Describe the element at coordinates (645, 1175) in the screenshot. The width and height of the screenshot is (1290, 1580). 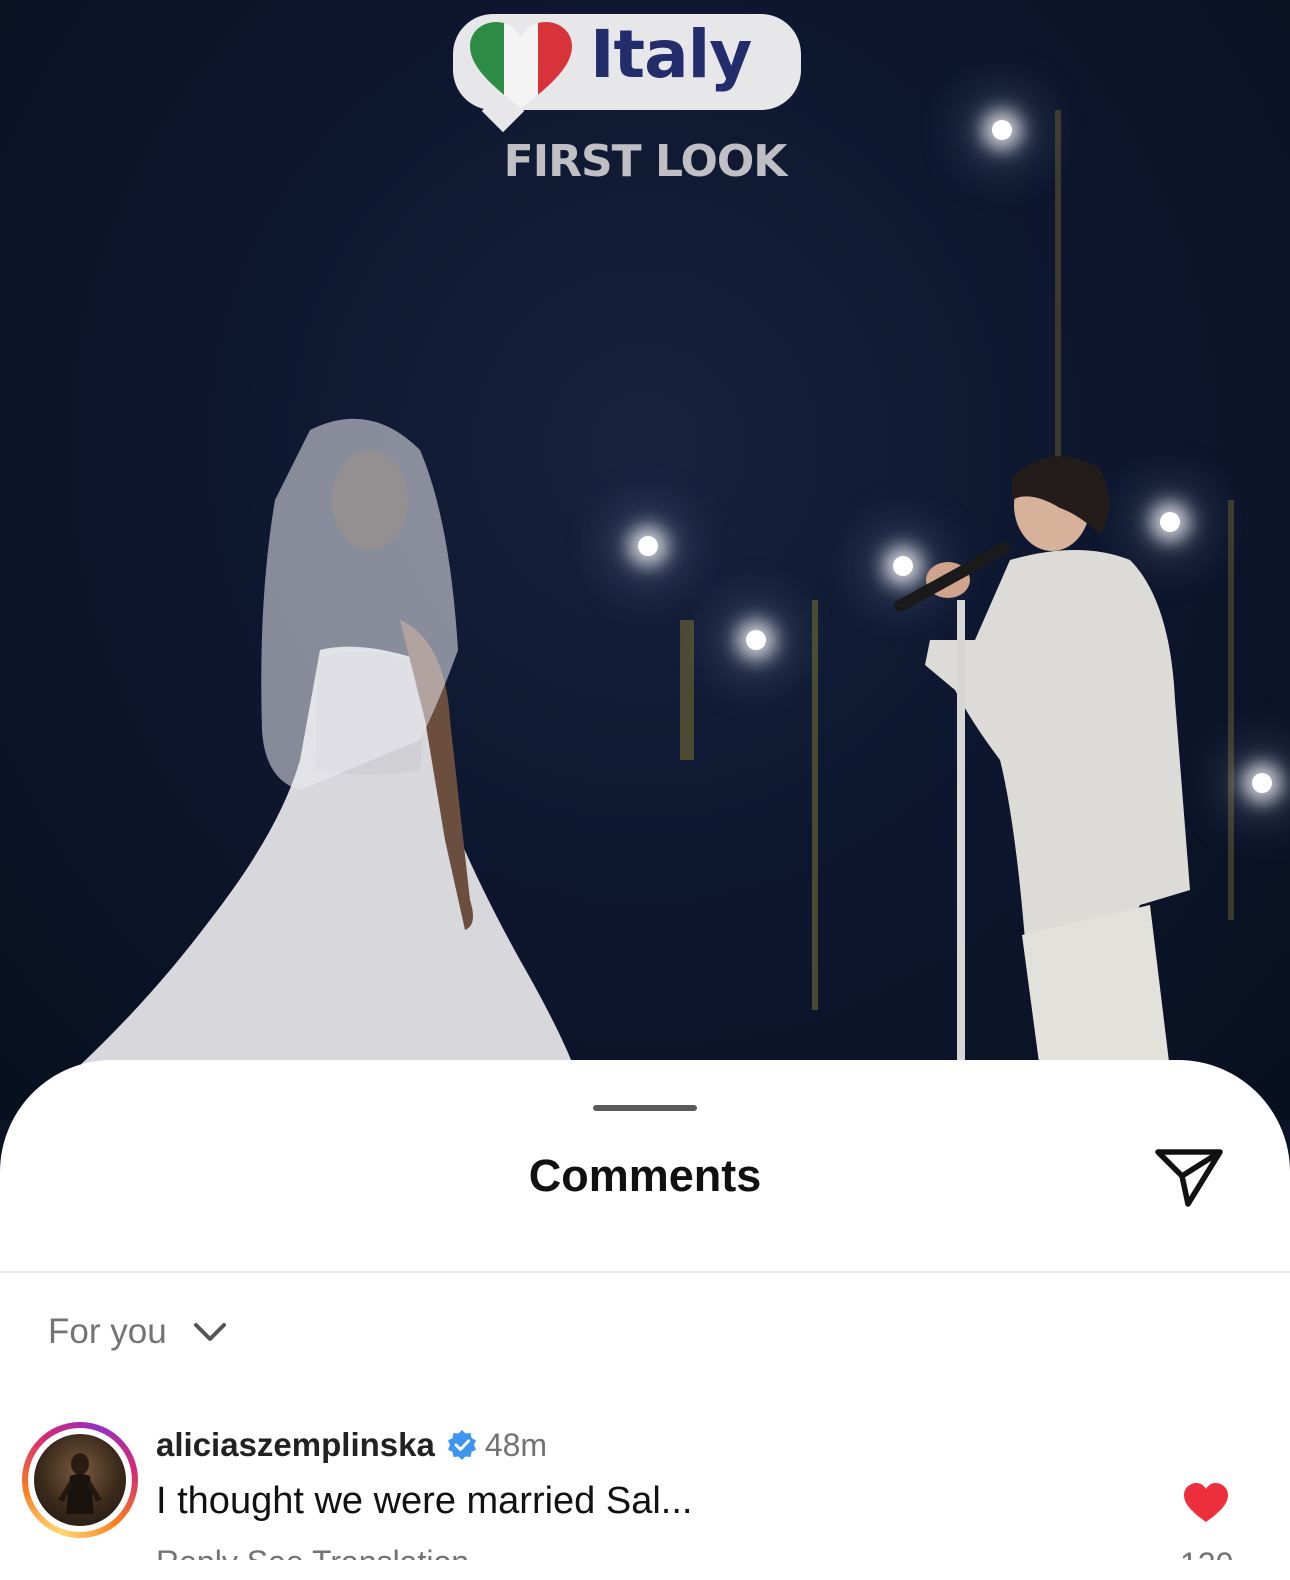
I see `sheet-title: Comments` at that location.